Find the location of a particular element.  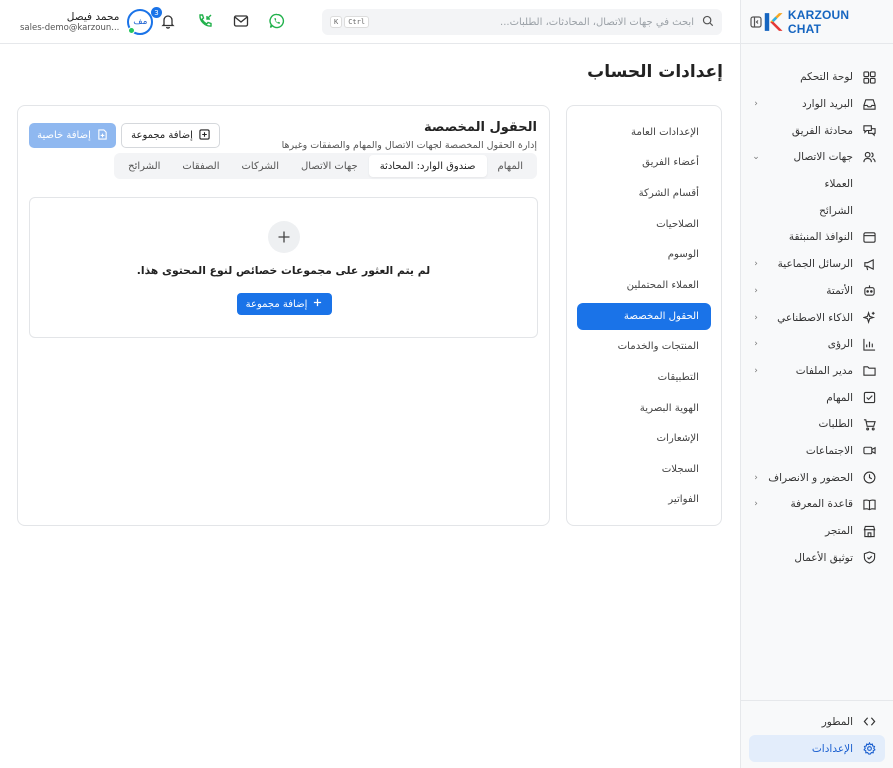

sidebar-item-label: الرسائل الجماعية is located at coordinates (815, 264).